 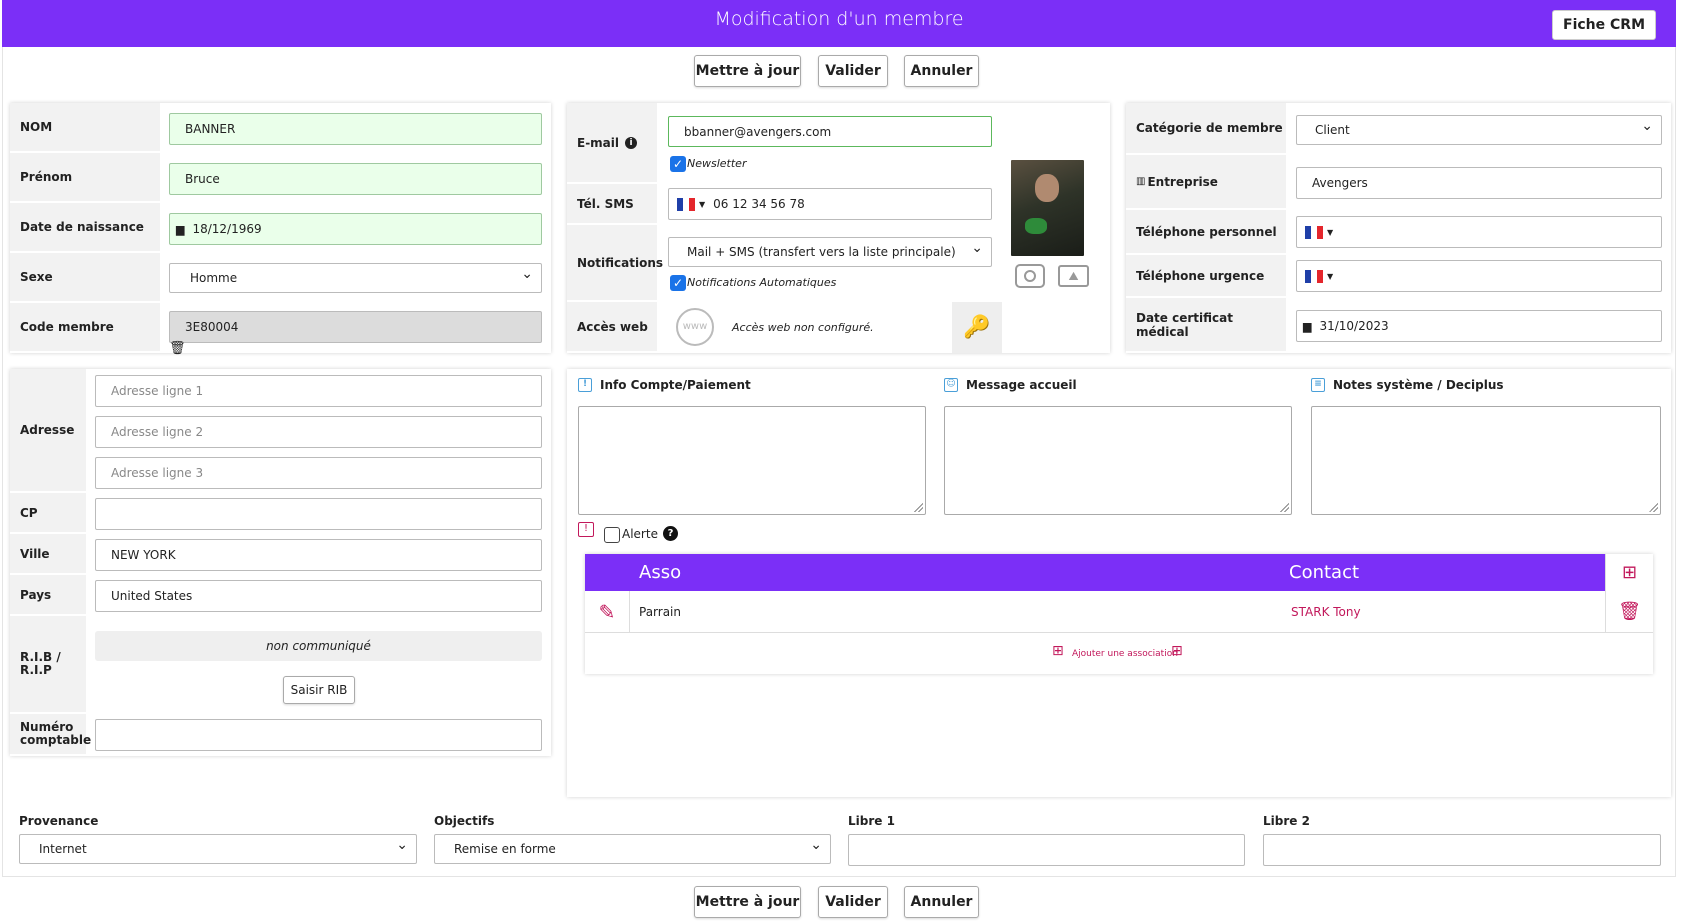 What do you see at coordinates (48, 513) in the screenshot?
I see `cp-label: CP` at bounding box center [48, 513].